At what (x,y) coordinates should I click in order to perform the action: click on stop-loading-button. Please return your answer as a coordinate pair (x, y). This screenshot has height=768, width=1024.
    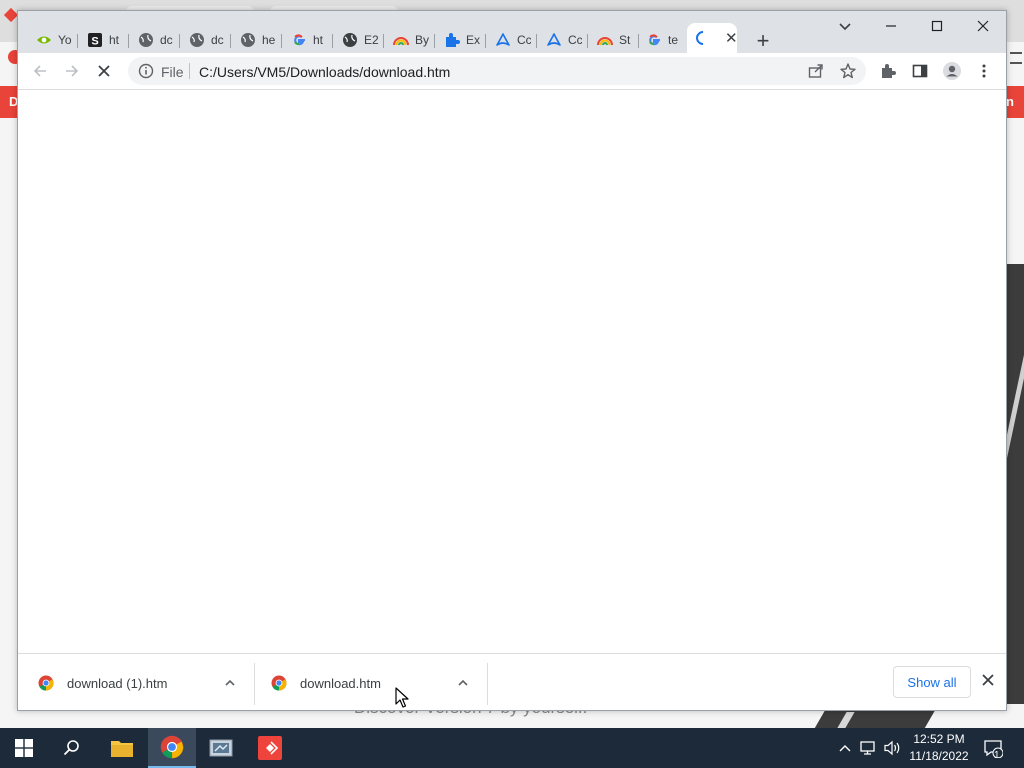
    Looking at the image, I should click on (104, 71).